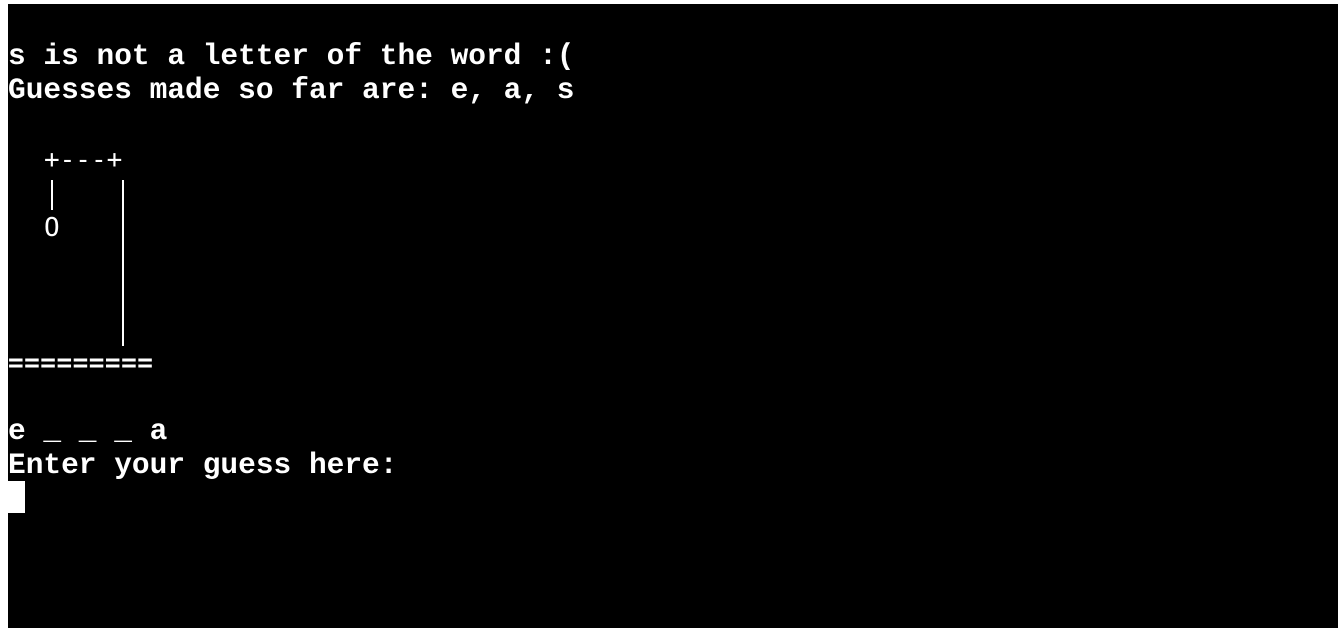 Image resolution: width=1338 pixels, height=628 pixels. I want to click on hangman-gallows: +---+ O =========, so click(108, 262).